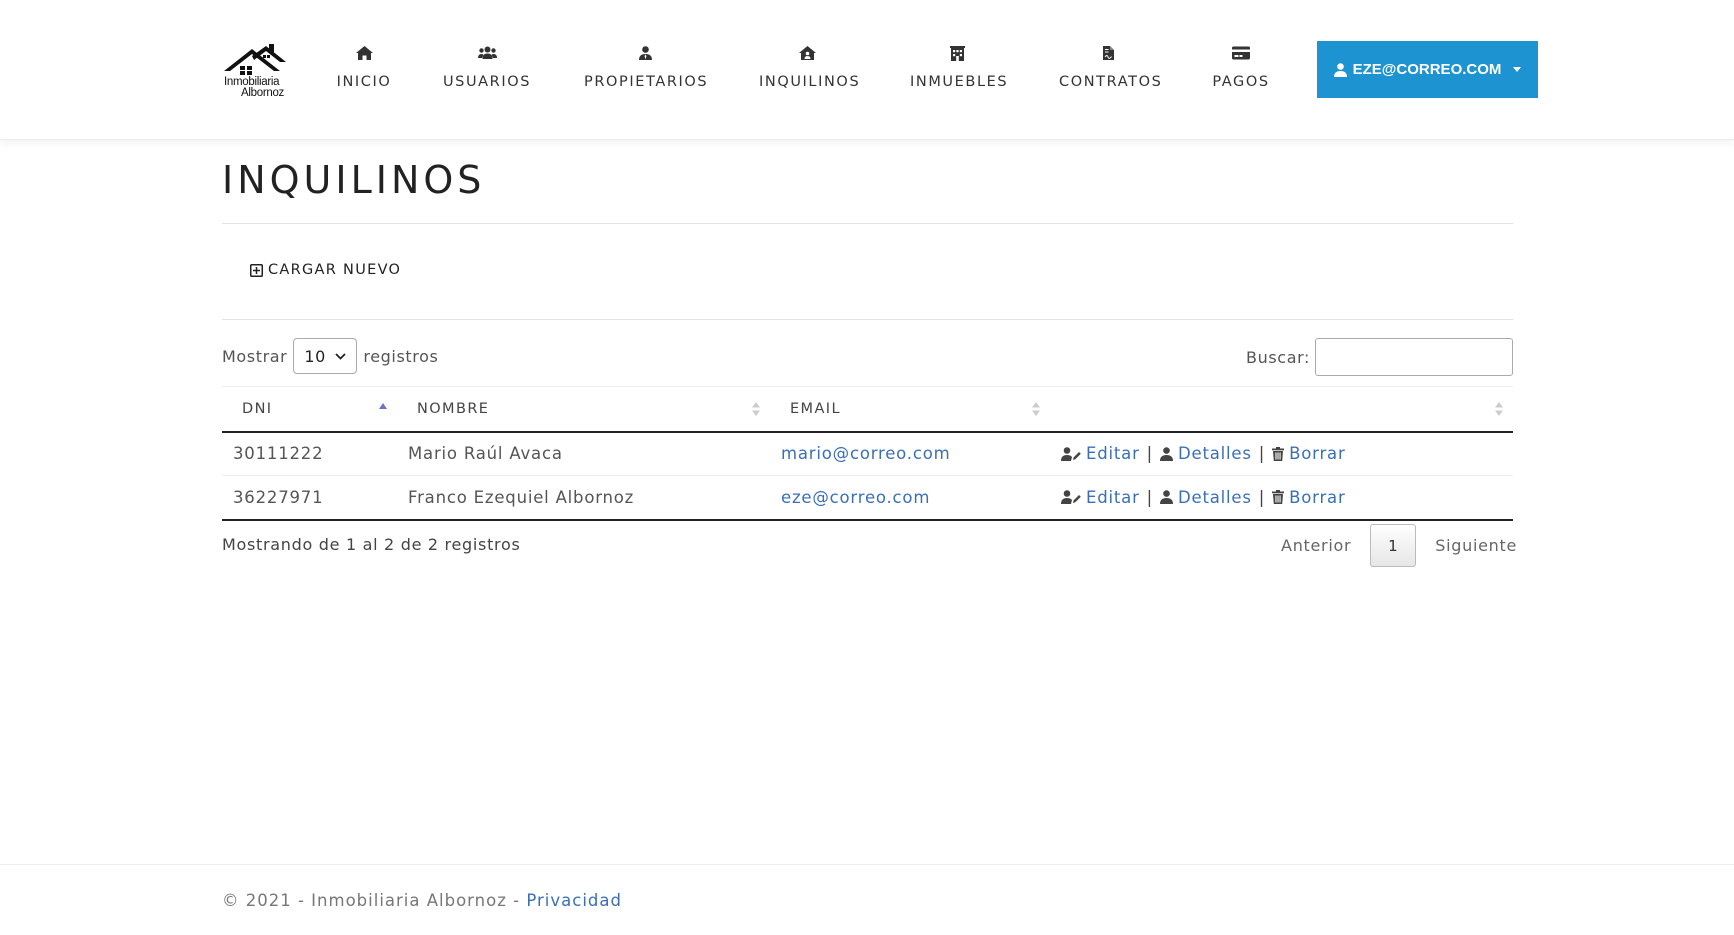 The image size is (1734, 935). I want to click on column-label: NOMBRE, so click(453, 408).